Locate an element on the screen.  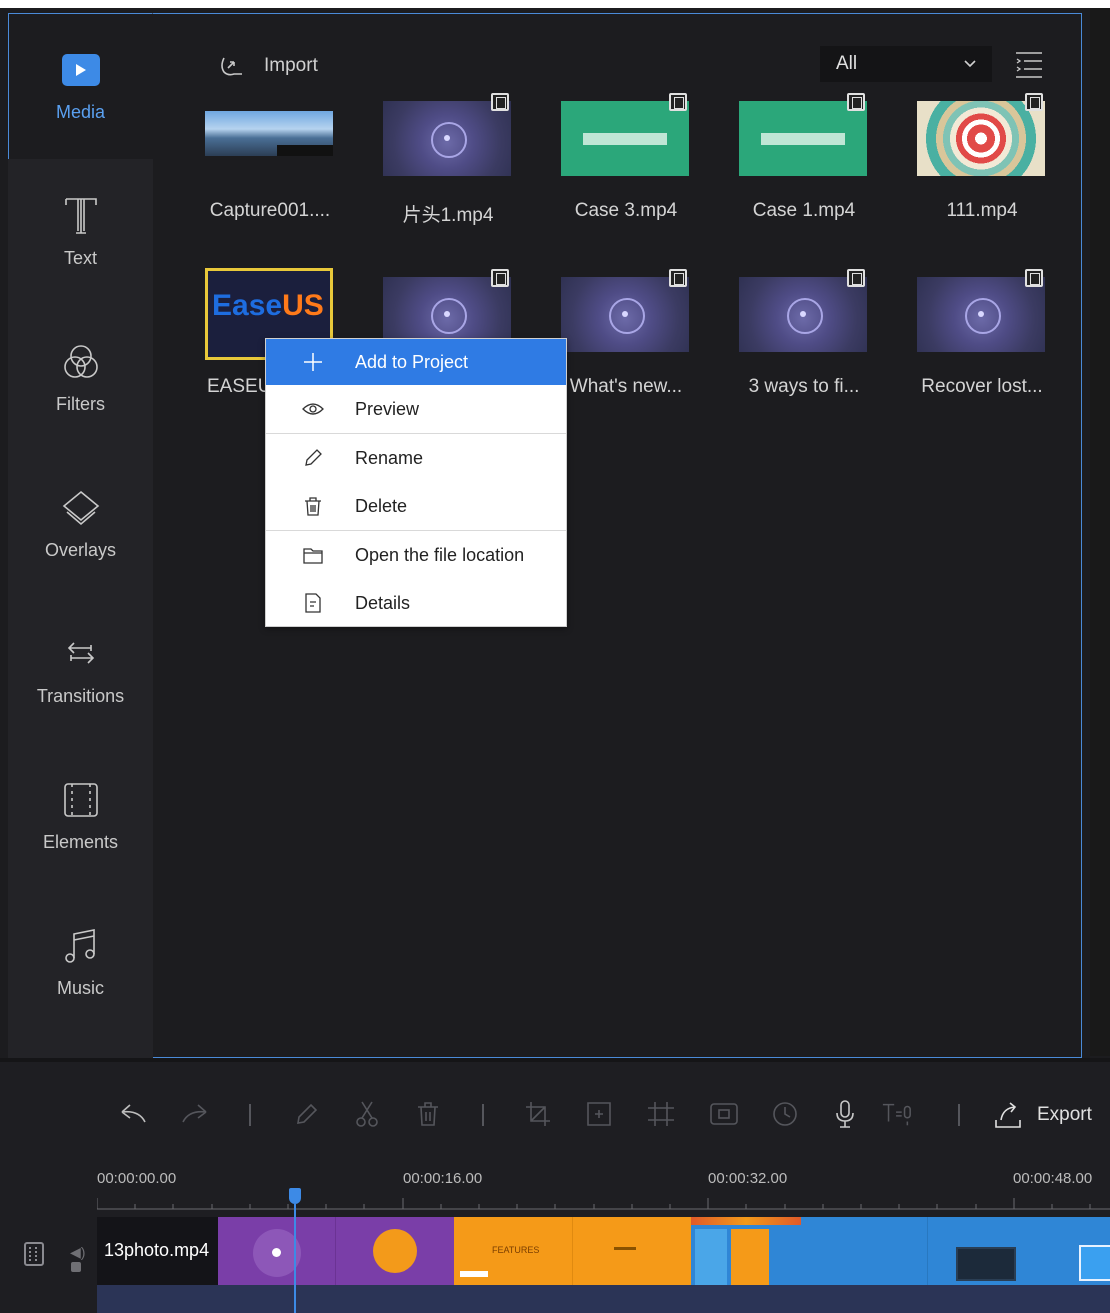
freeze-frame-button is located at coordinates (724, 1114).